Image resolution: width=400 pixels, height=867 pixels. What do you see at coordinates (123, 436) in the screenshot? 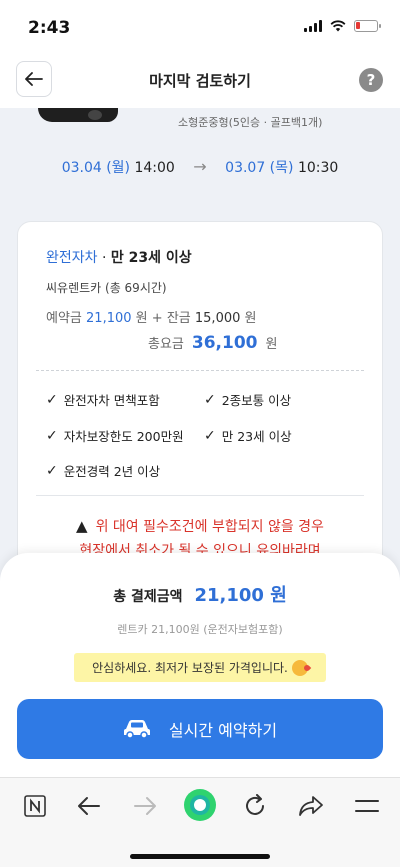
I see `condition-label: 자차보장한도 200만원` at bounding box center [123, 436].